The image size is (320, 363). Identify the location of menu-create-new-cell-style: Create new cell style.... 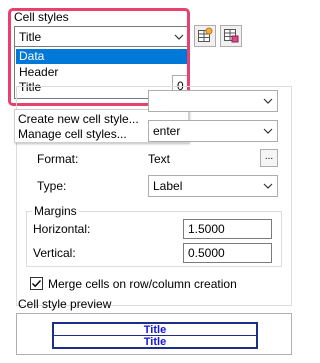
(78, 119).